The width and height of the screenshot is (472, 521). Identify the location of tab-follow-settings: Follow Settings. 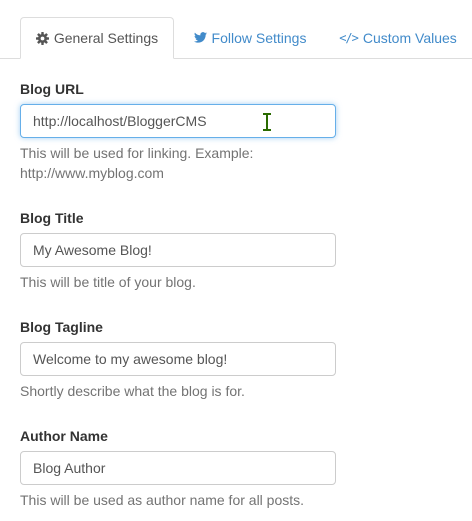
(250, 37).